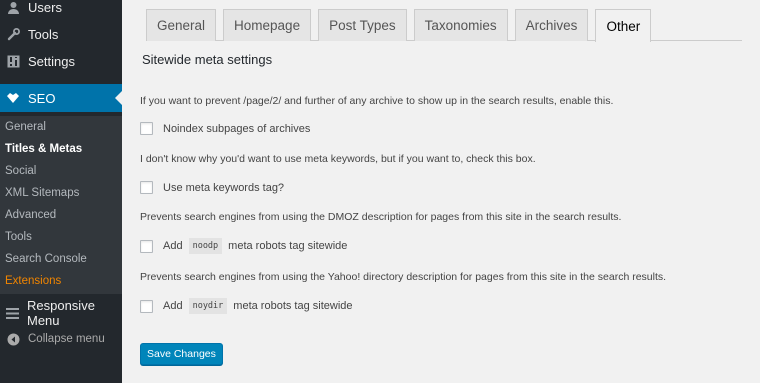 This screenshot has height=383, width=760. I want to click on menu-item-label: Tools, so click(43, 34).